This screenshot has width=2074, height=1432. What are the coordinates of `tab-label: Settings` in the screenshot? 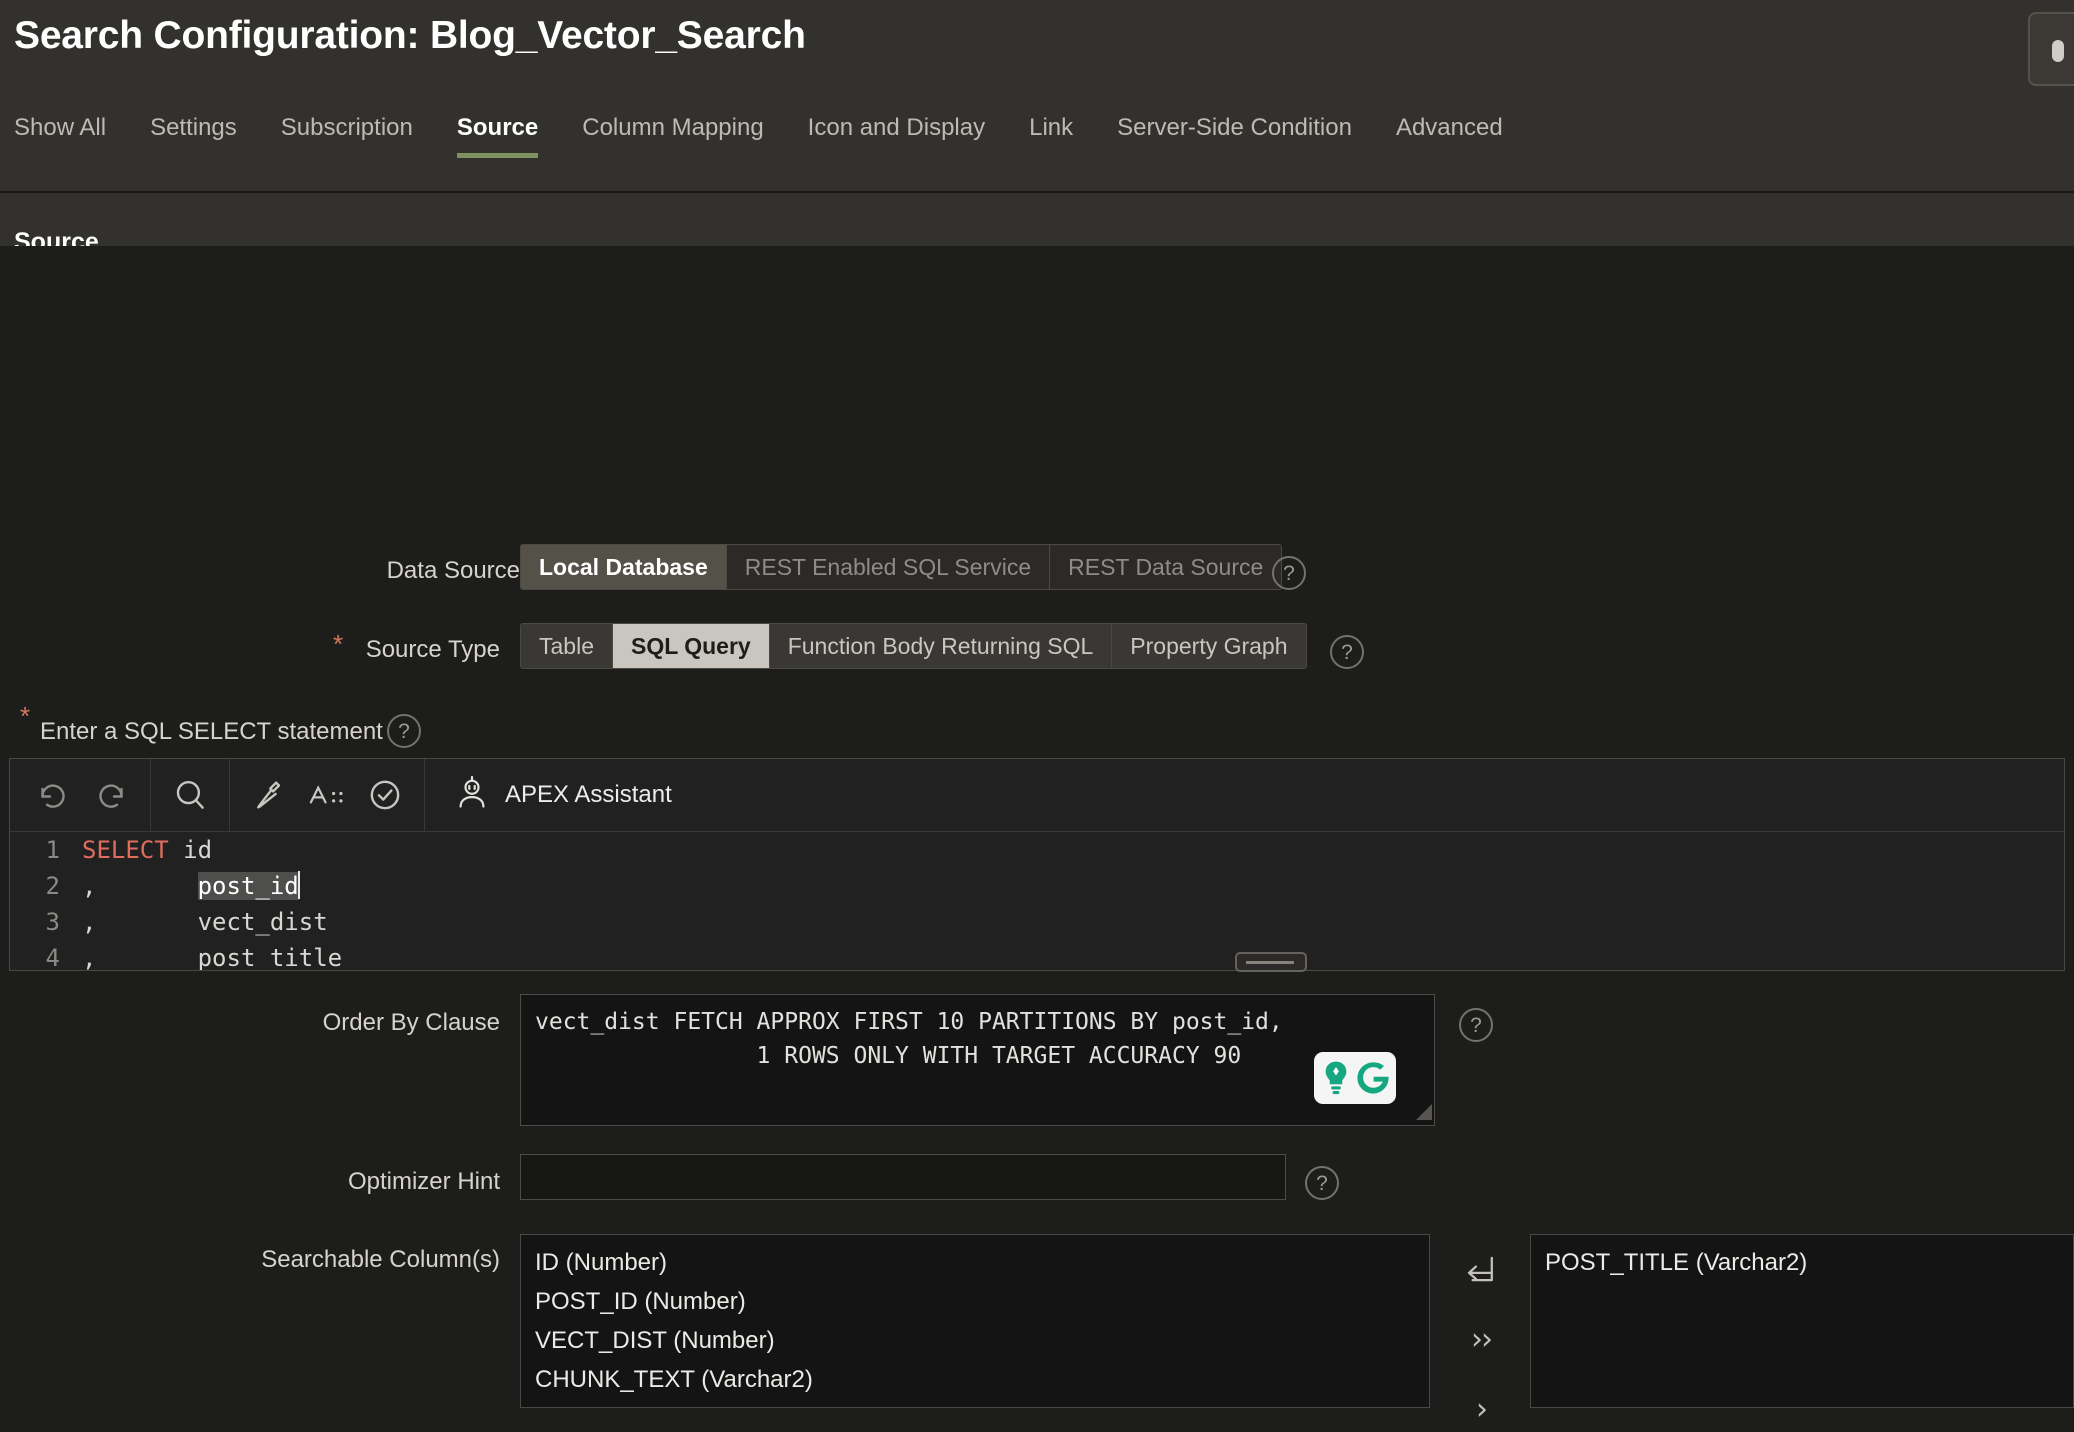 It's located at (193, 127).